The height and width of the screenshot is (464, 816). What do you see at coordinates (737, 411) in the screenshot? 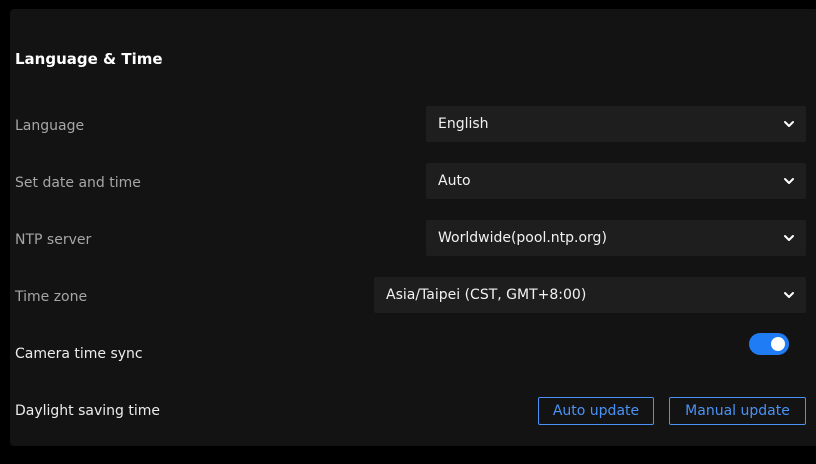
I see `manual-update-button: Manual update` at bounding box center [737, 411].